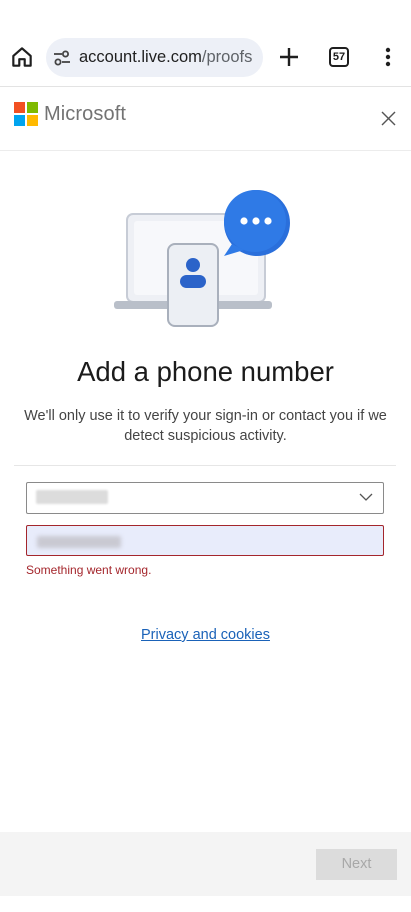 This screenshot has width=411, height=912. What do you see at coordinates (388, 57) in the screenshot?
I see `more-menu-icon` at bounding box center [388, 57].